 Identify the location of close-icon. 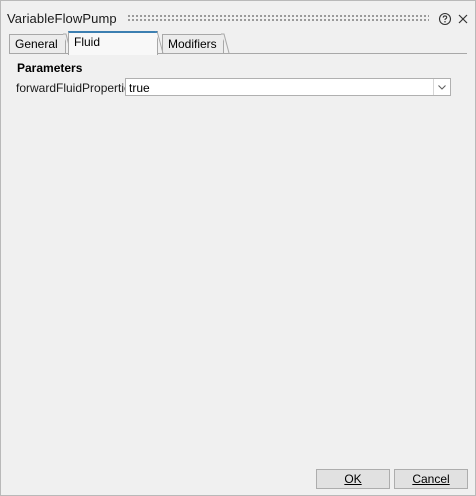
(463, 19).